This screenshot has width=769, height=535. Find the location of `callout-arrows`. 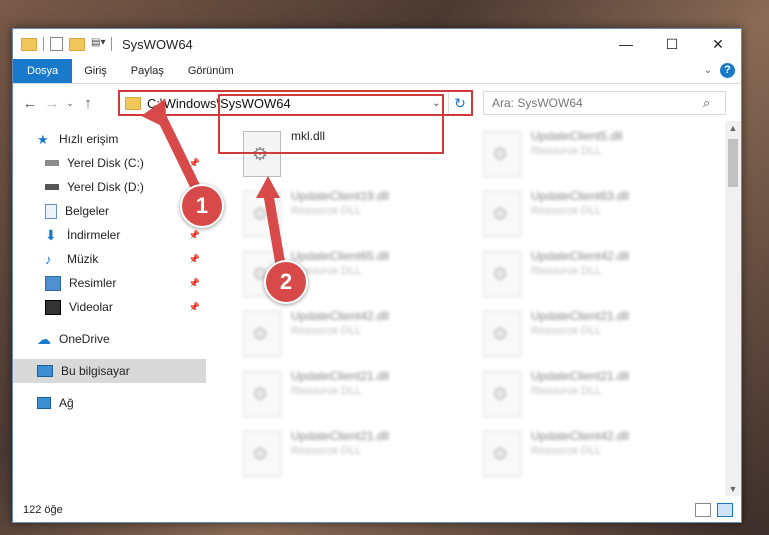

callout-arrows is located at coordinates (213, 182).